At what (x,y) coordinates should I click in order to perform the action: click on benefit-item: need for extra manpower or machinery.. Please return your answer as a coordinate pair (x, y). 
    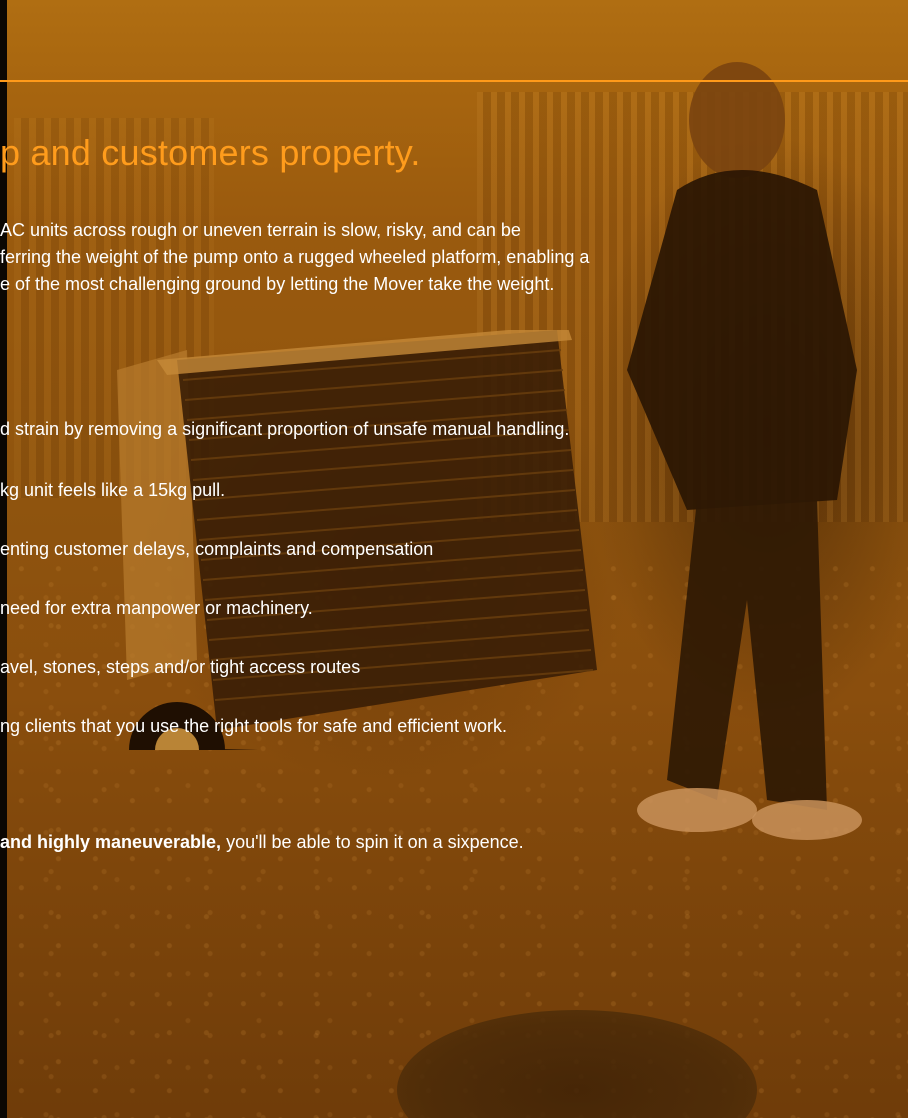
    Looking at the image, I should click on (156, 608).